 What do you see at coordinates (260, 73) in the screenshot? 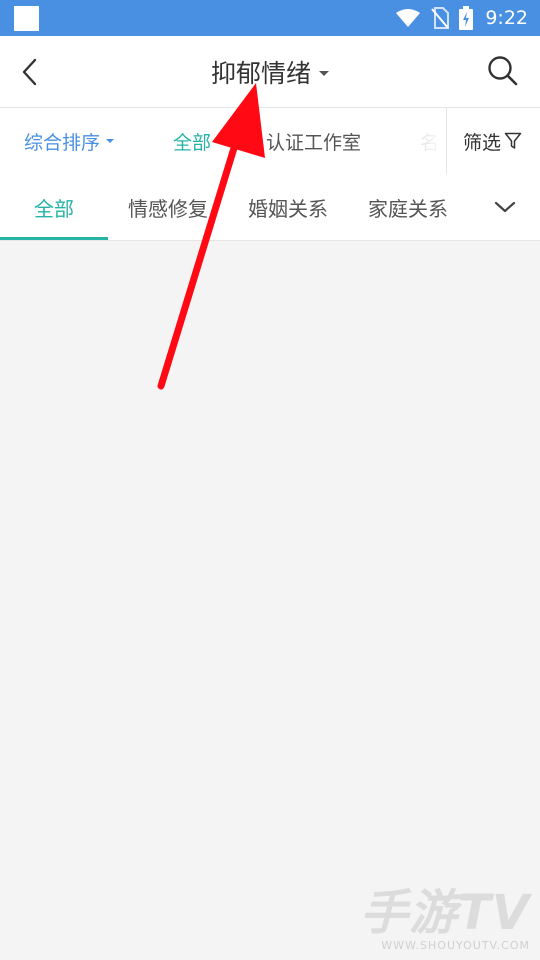
I see `page-title: 抑郁情绪` at bounding box center [260, 73].